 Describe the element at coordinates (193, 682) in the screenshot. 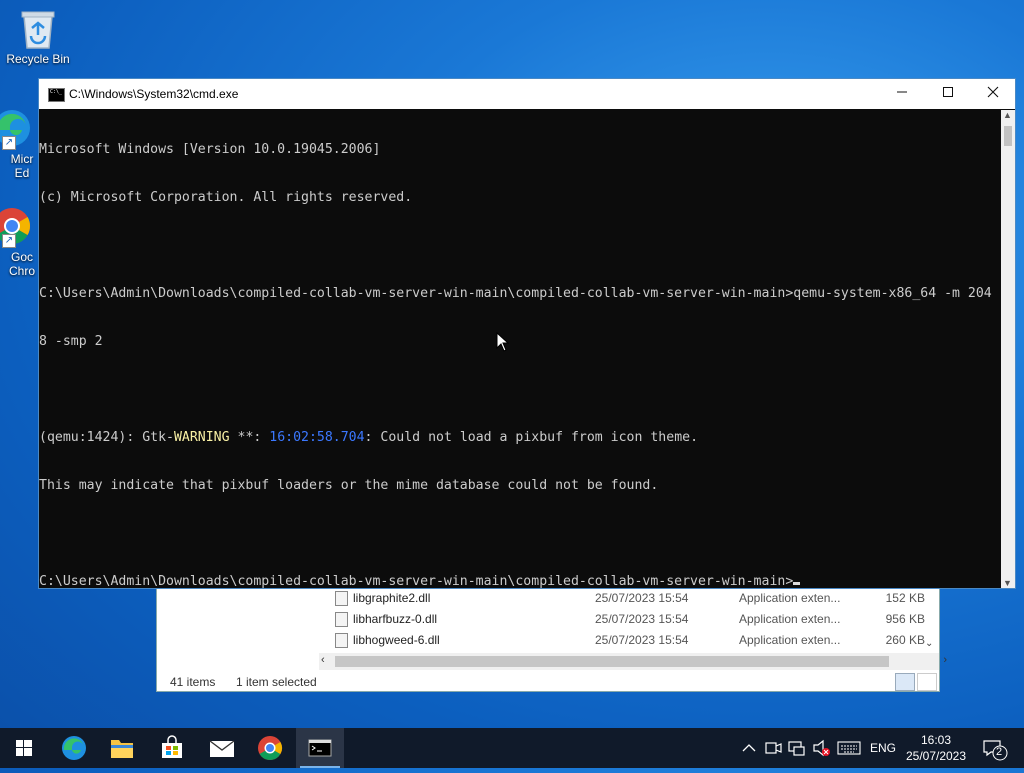

I see `item-count: 41 items` at that location.